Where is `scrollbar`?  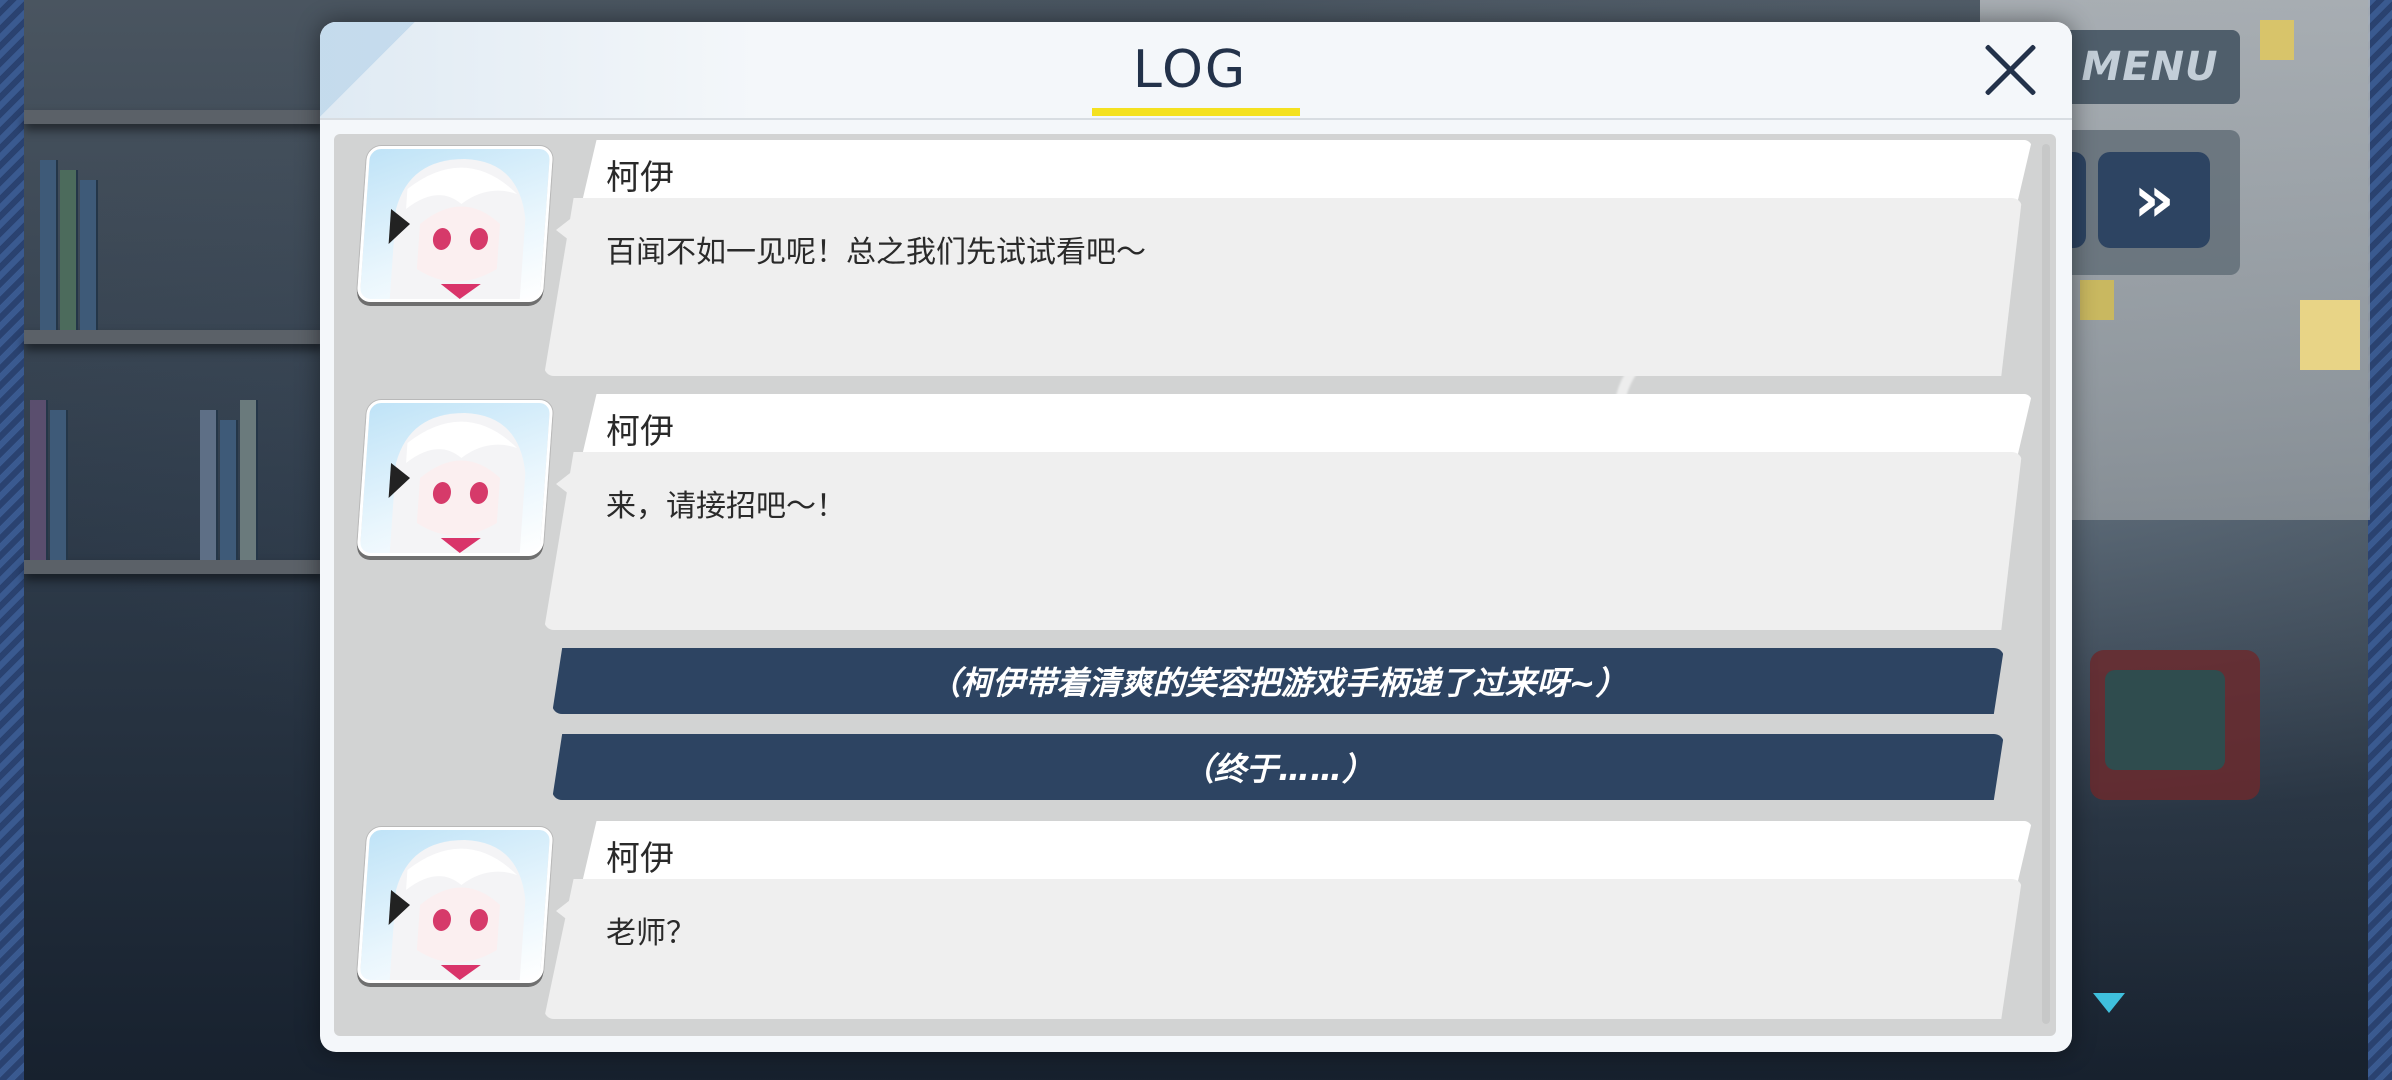
scrollbar is located at coordinates (2046, 584).